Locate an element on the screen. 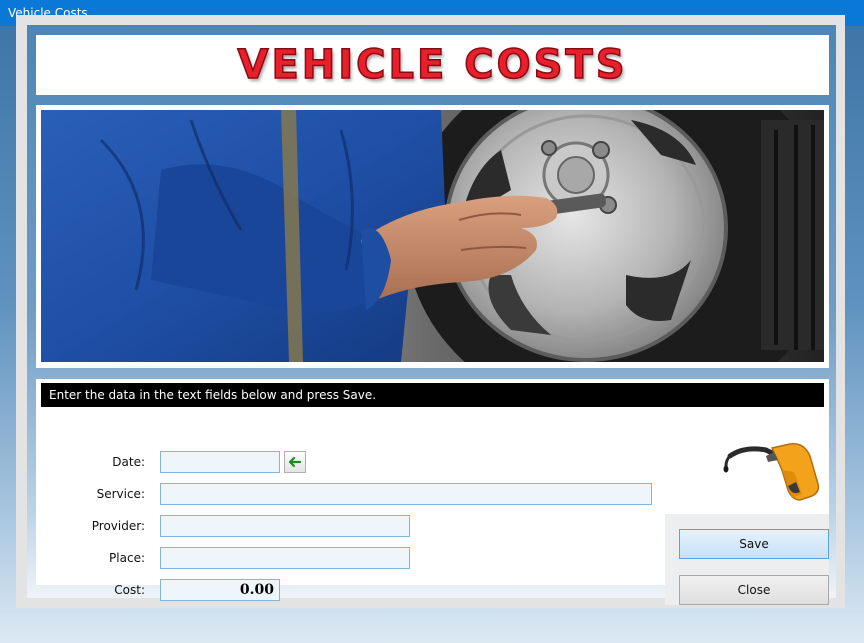 The width and height of the screenshot is (864, 643). place-label: Place: is located at coordinates (127, 558).